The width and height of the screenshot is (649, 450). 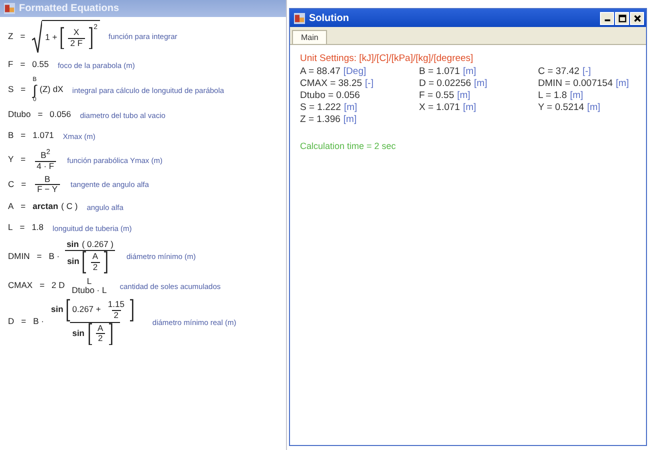 I want to click on math-text: Y, so click(x=11, y=160).